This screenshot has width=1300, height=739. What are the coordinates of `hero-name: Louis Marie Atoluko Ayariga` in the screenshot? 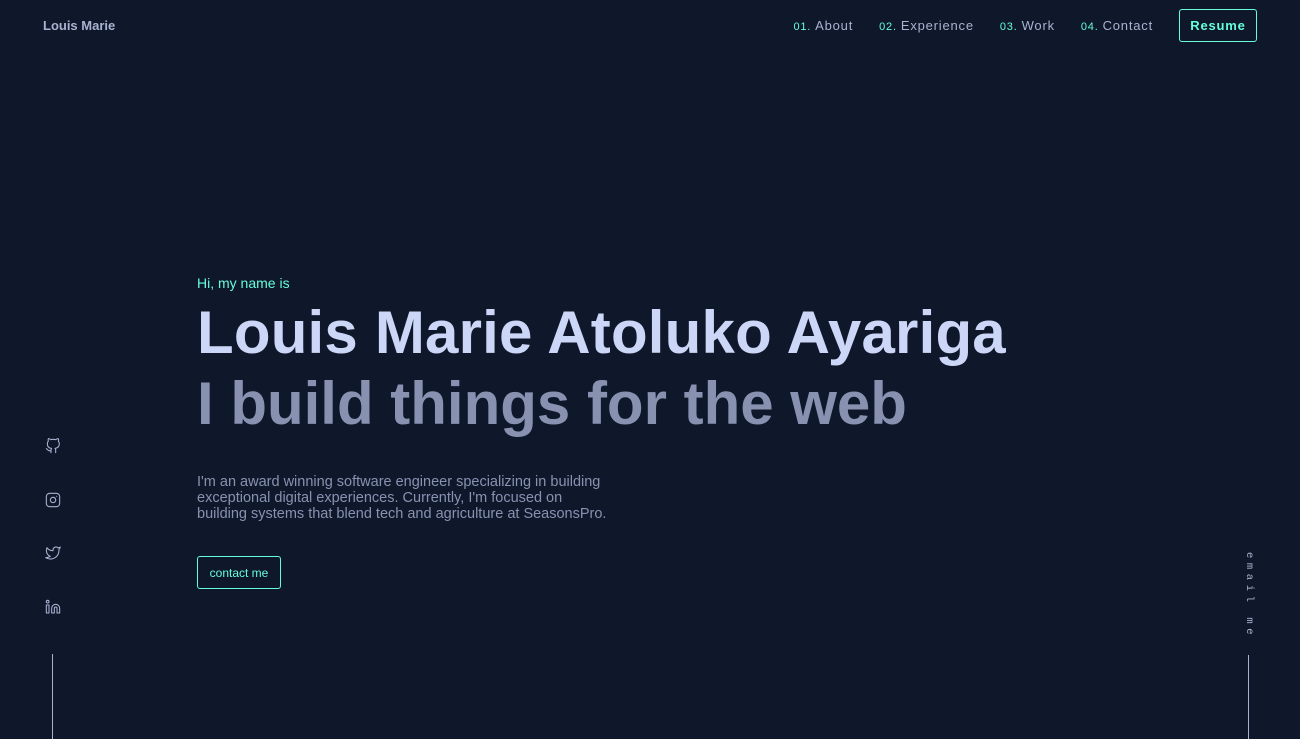 It's located at (601, 332).